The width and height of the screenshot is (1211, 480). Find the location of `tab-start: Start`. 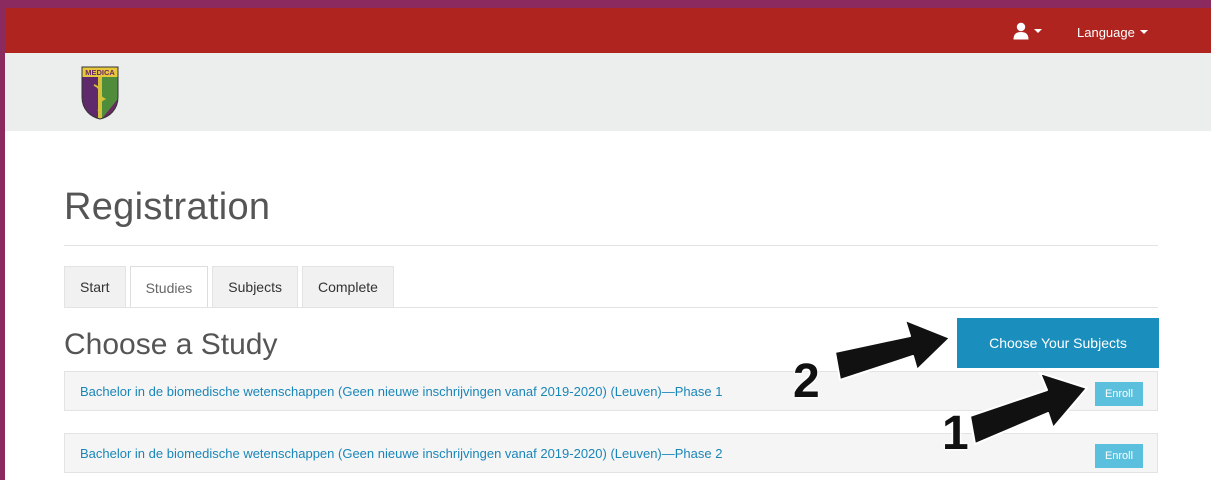

tab-start: Start is located at coordinates (95, 286).